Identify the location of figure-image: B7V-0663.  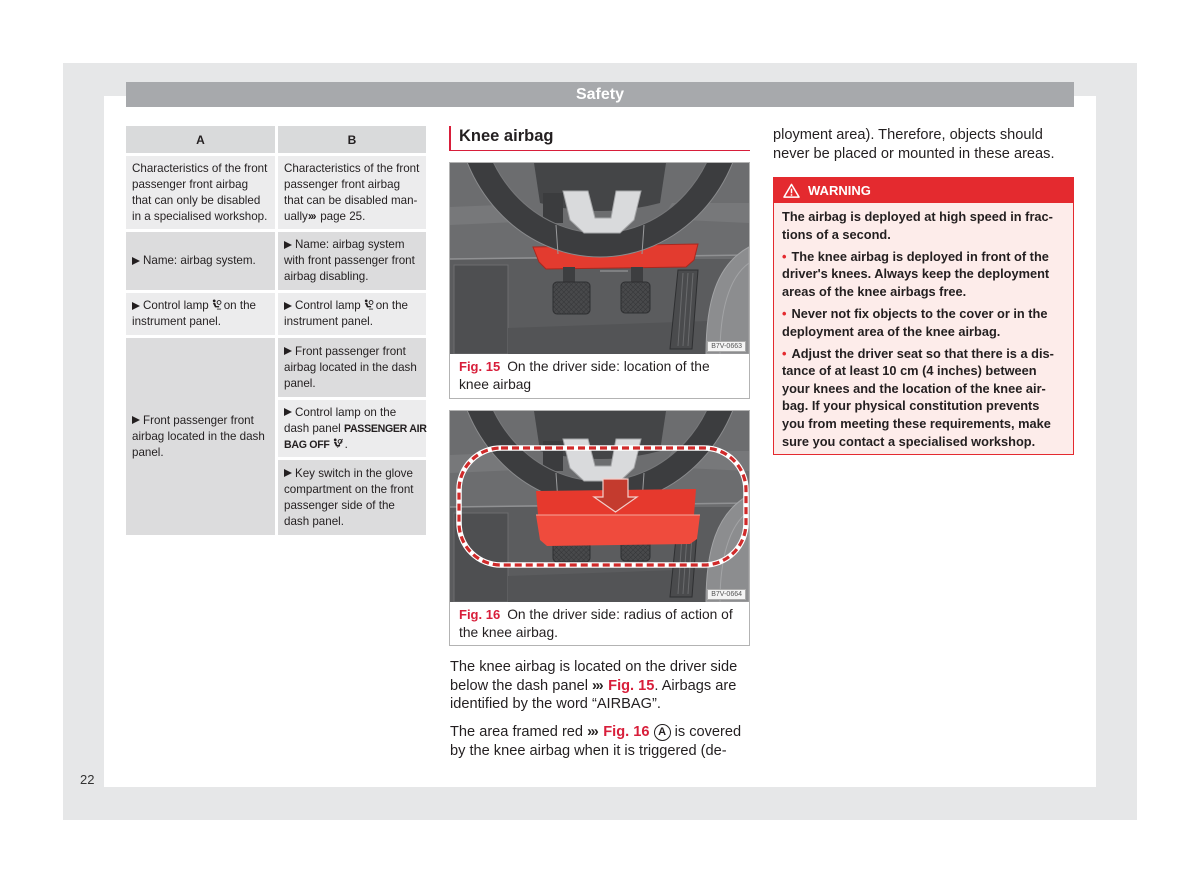
(599, 258).